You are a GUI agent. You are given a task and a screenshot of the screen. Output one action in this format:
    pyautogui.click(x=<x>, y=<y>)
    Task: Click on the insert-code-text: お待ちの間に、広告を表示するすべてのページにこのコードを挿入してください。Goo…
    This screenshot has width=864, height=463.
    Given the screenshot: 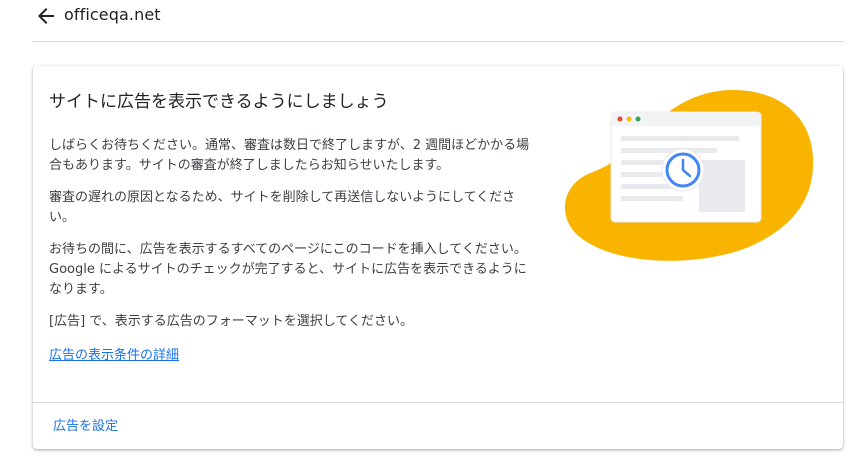 What is the action you would take?
    pyautogui.click(x=288, y=269)
    